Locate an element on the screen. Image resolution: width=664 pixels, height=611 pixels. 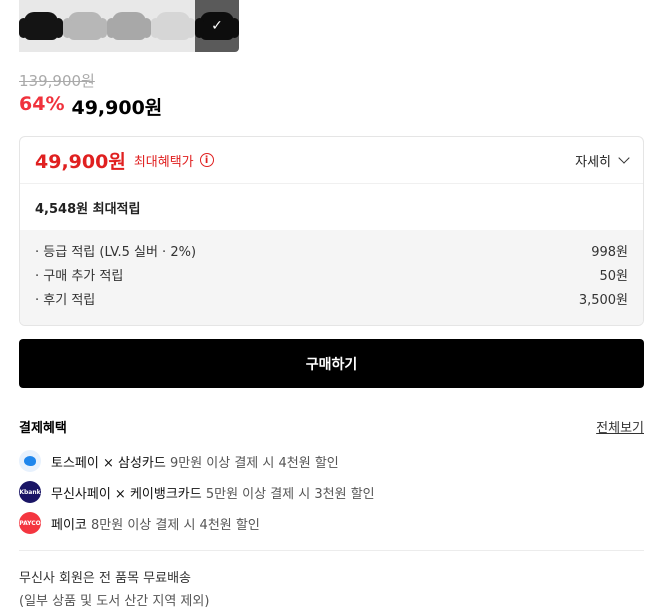
thumbnail-dark-grey is located at coordinates (129, 26).